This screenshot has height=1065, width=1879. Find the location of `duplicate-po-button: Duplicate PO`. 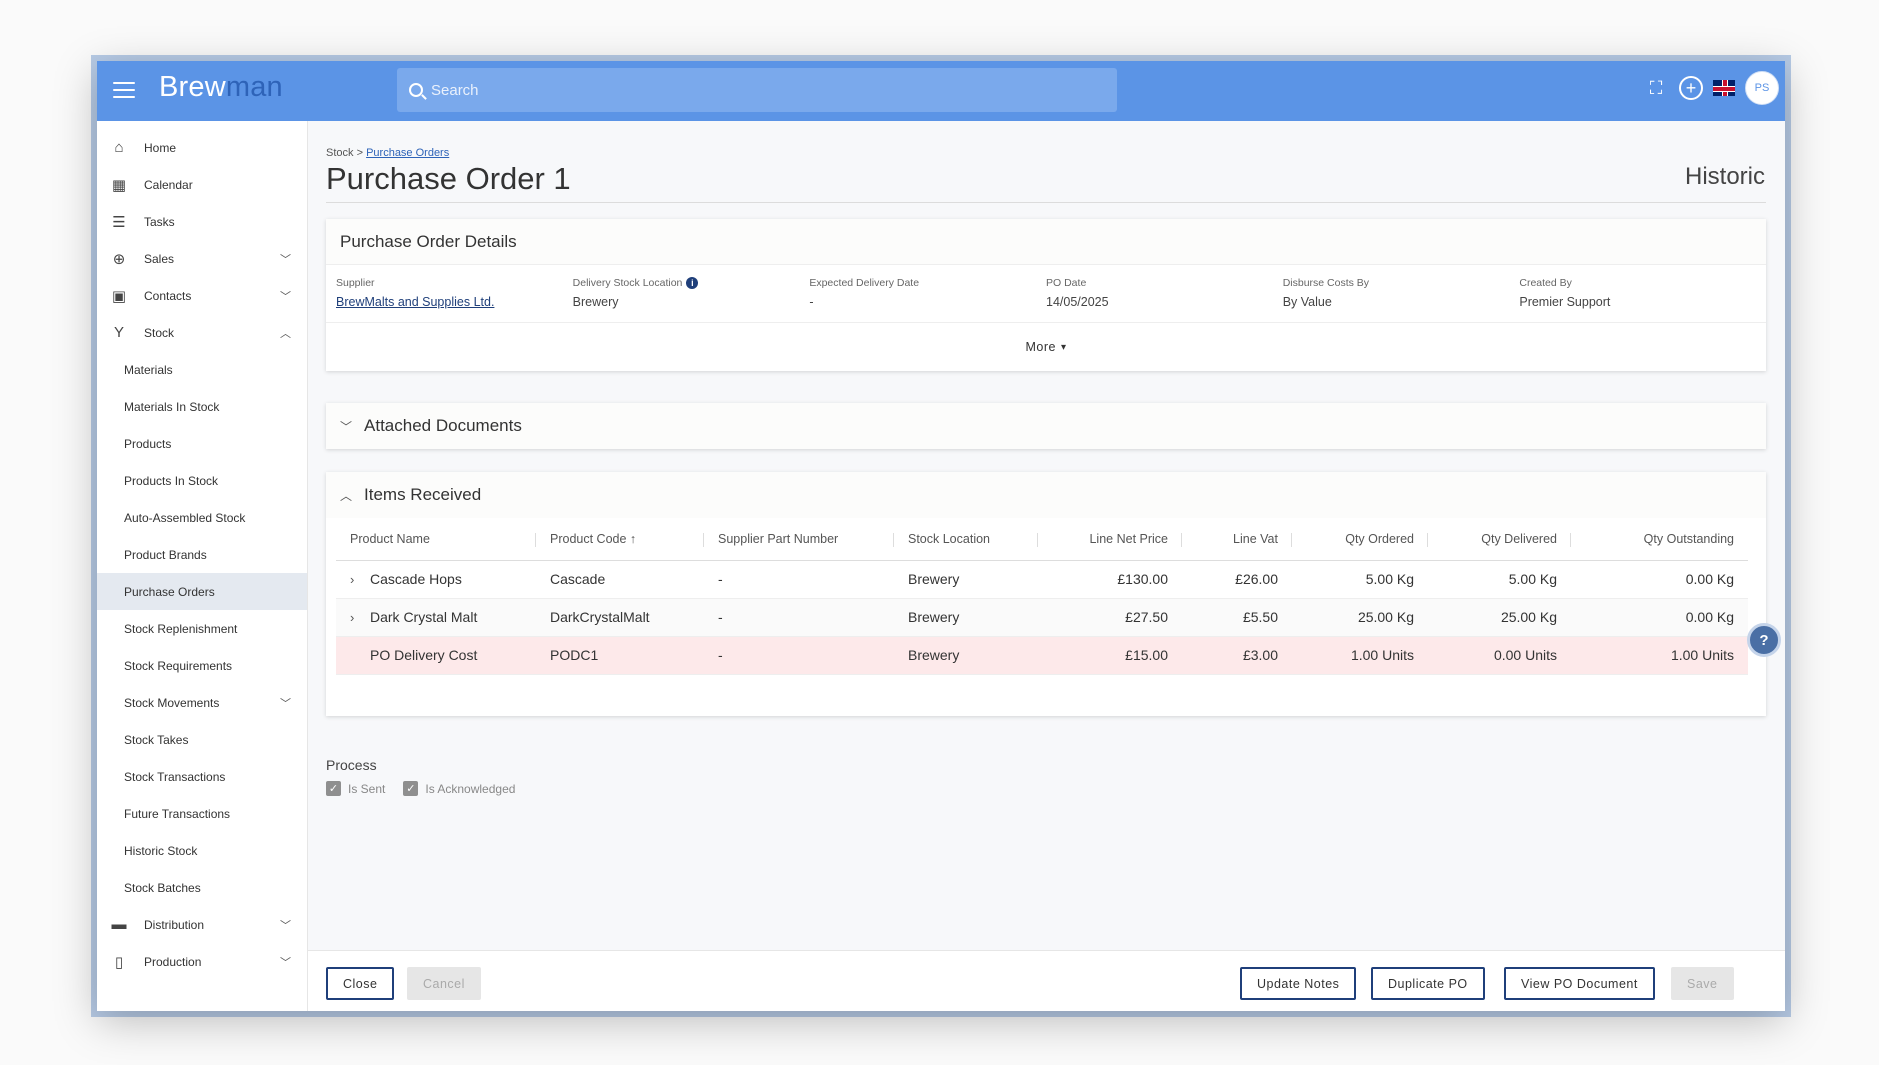

duplicate-po-button: Duplicate PO is located at coordinates (1428, 983).